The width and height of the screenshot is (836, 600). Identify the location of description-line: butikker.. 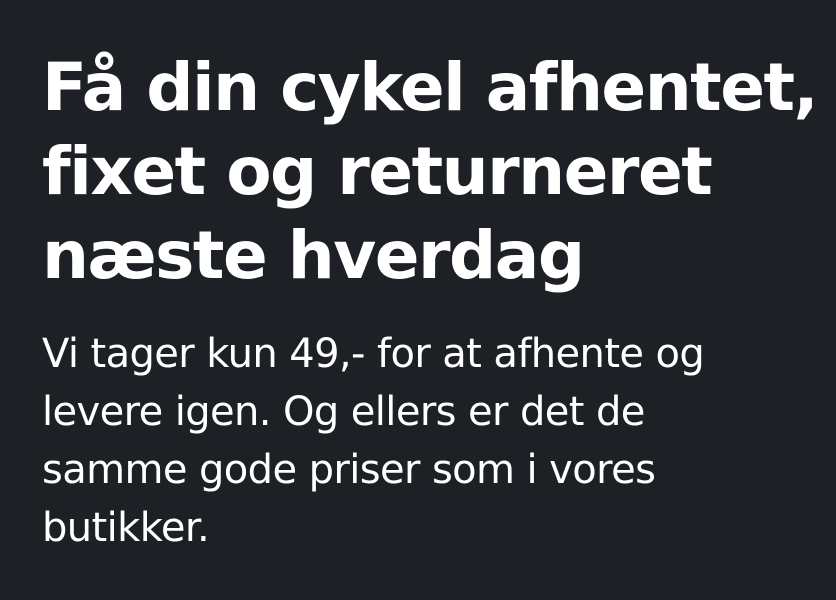
(126, 528).